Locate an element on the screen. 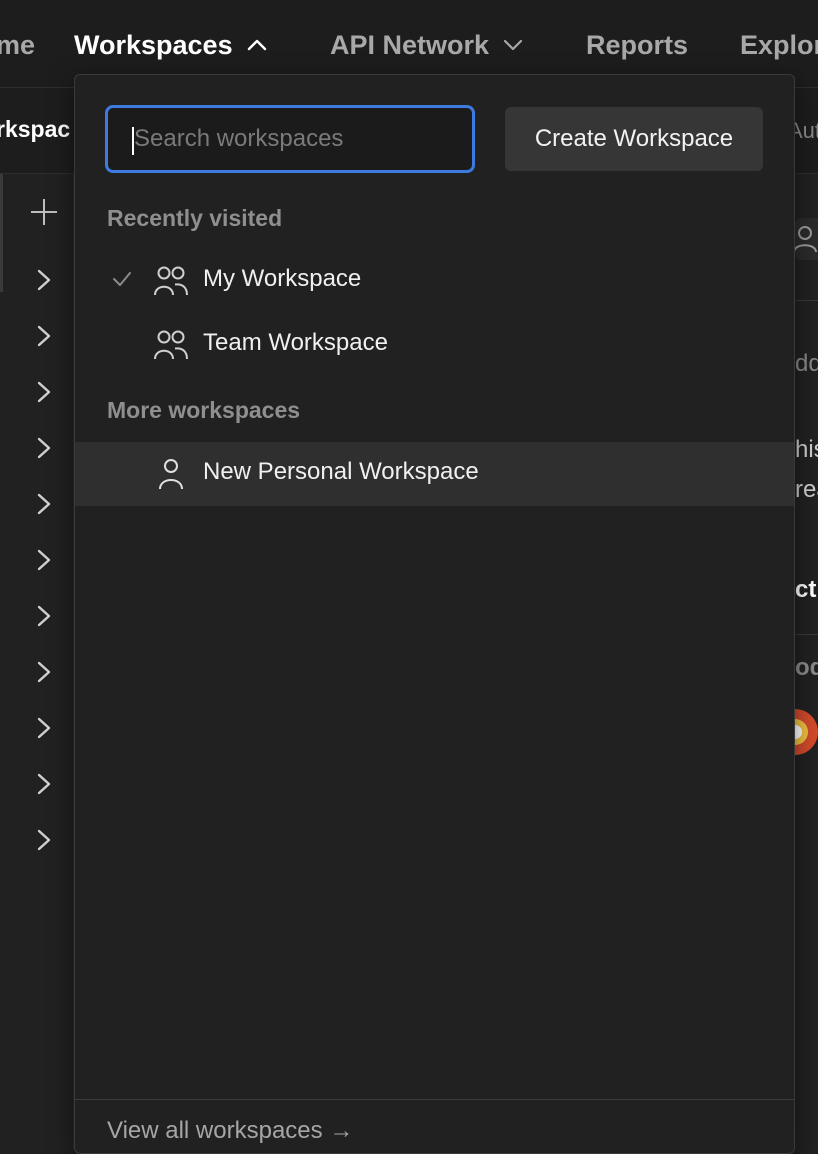  nav-explore-label: Explor is located at coordinates (779, 45).